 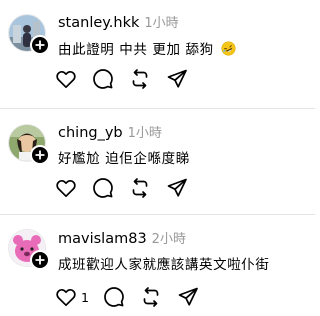 I want to click on post-header: ching_yb 1小時, so click(x=110, y=131).